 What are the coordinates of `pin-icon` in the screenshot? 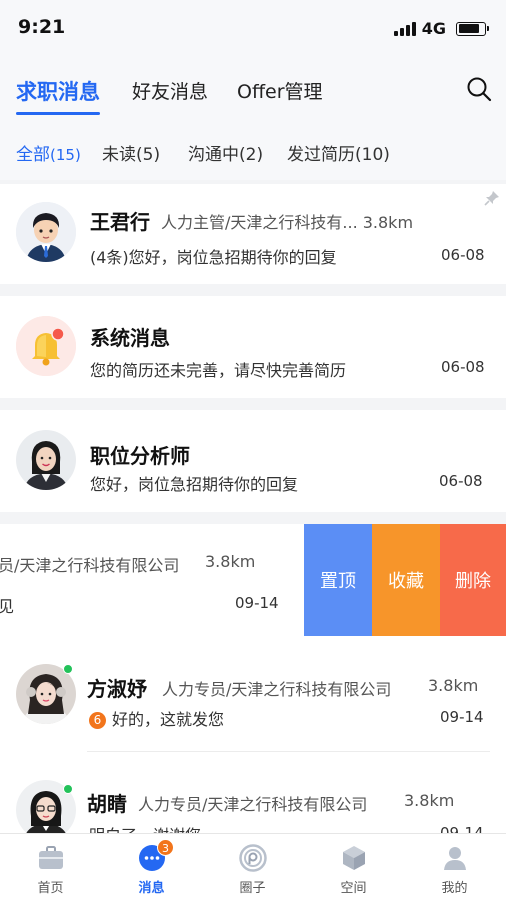 It's located at (492, 200).